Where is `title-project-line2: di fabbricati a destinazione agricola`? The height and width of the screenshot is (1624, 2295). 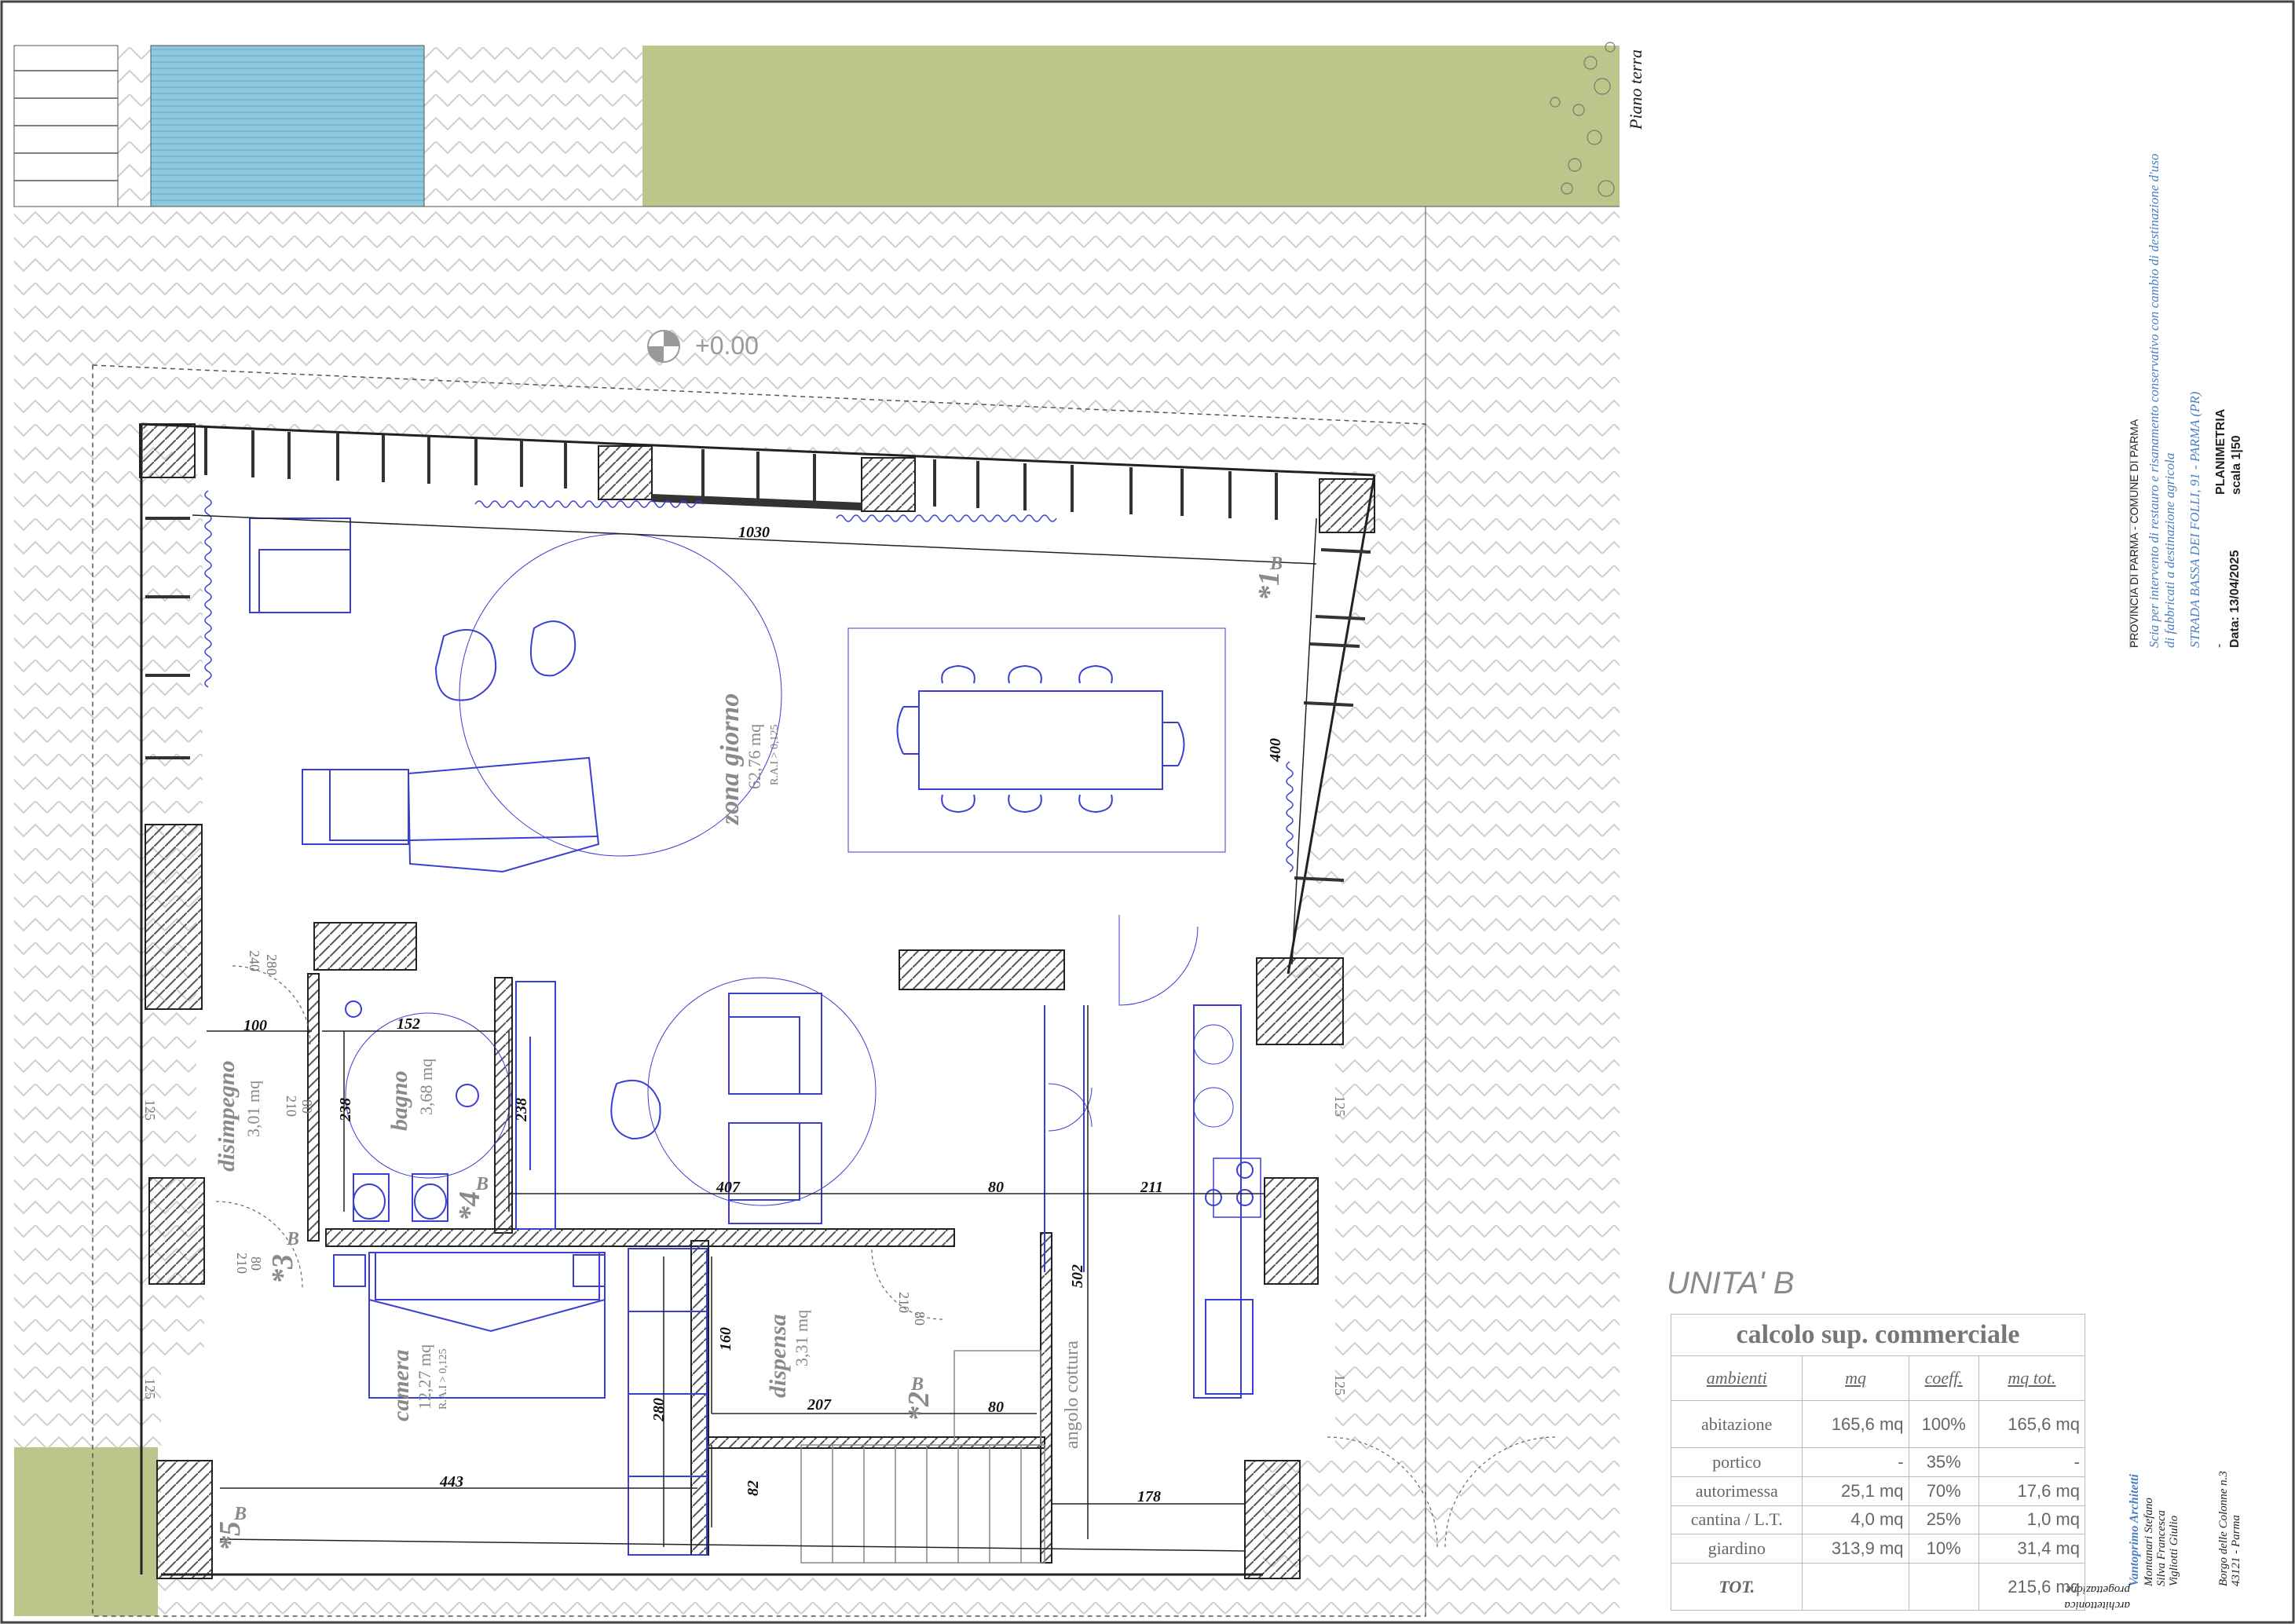
title-project-line2: di fabbricati a destinazione agricola is located at coordinates (2169, 550).